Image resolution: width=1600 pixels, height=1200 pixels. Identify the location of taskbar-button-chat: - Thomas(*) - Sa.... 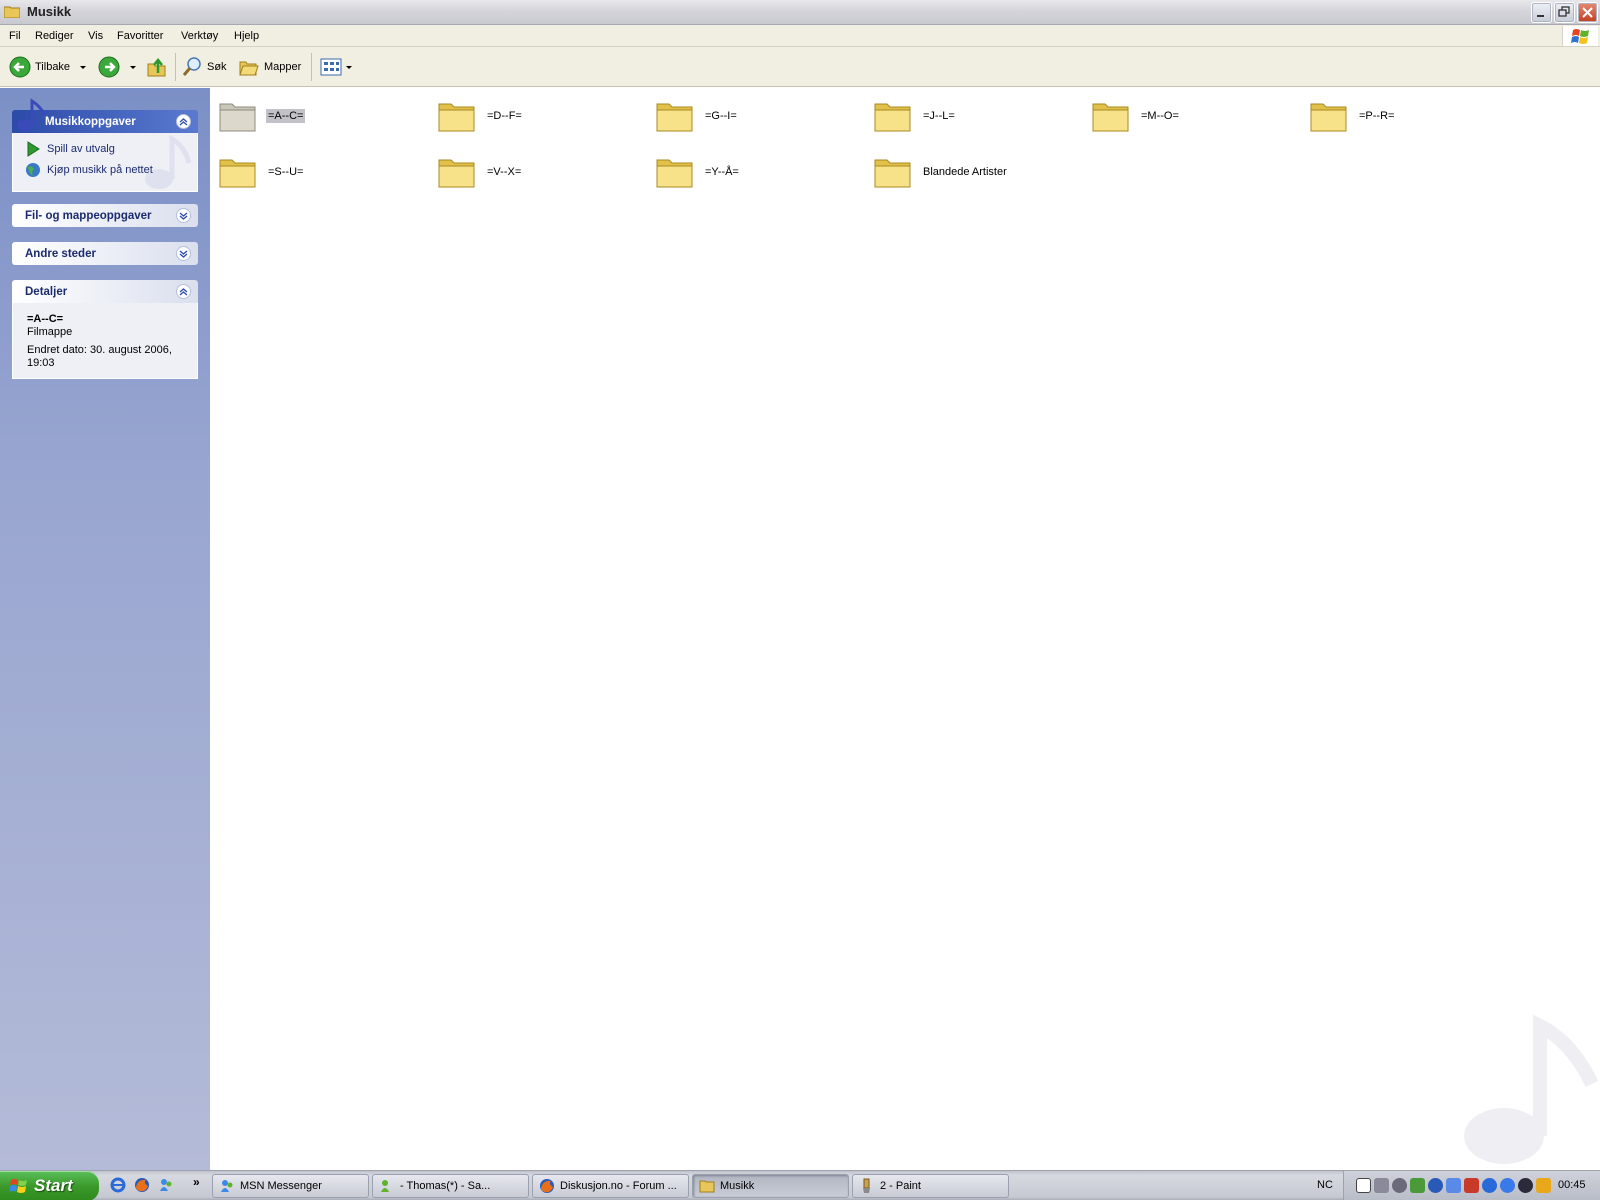
(450, 1186).